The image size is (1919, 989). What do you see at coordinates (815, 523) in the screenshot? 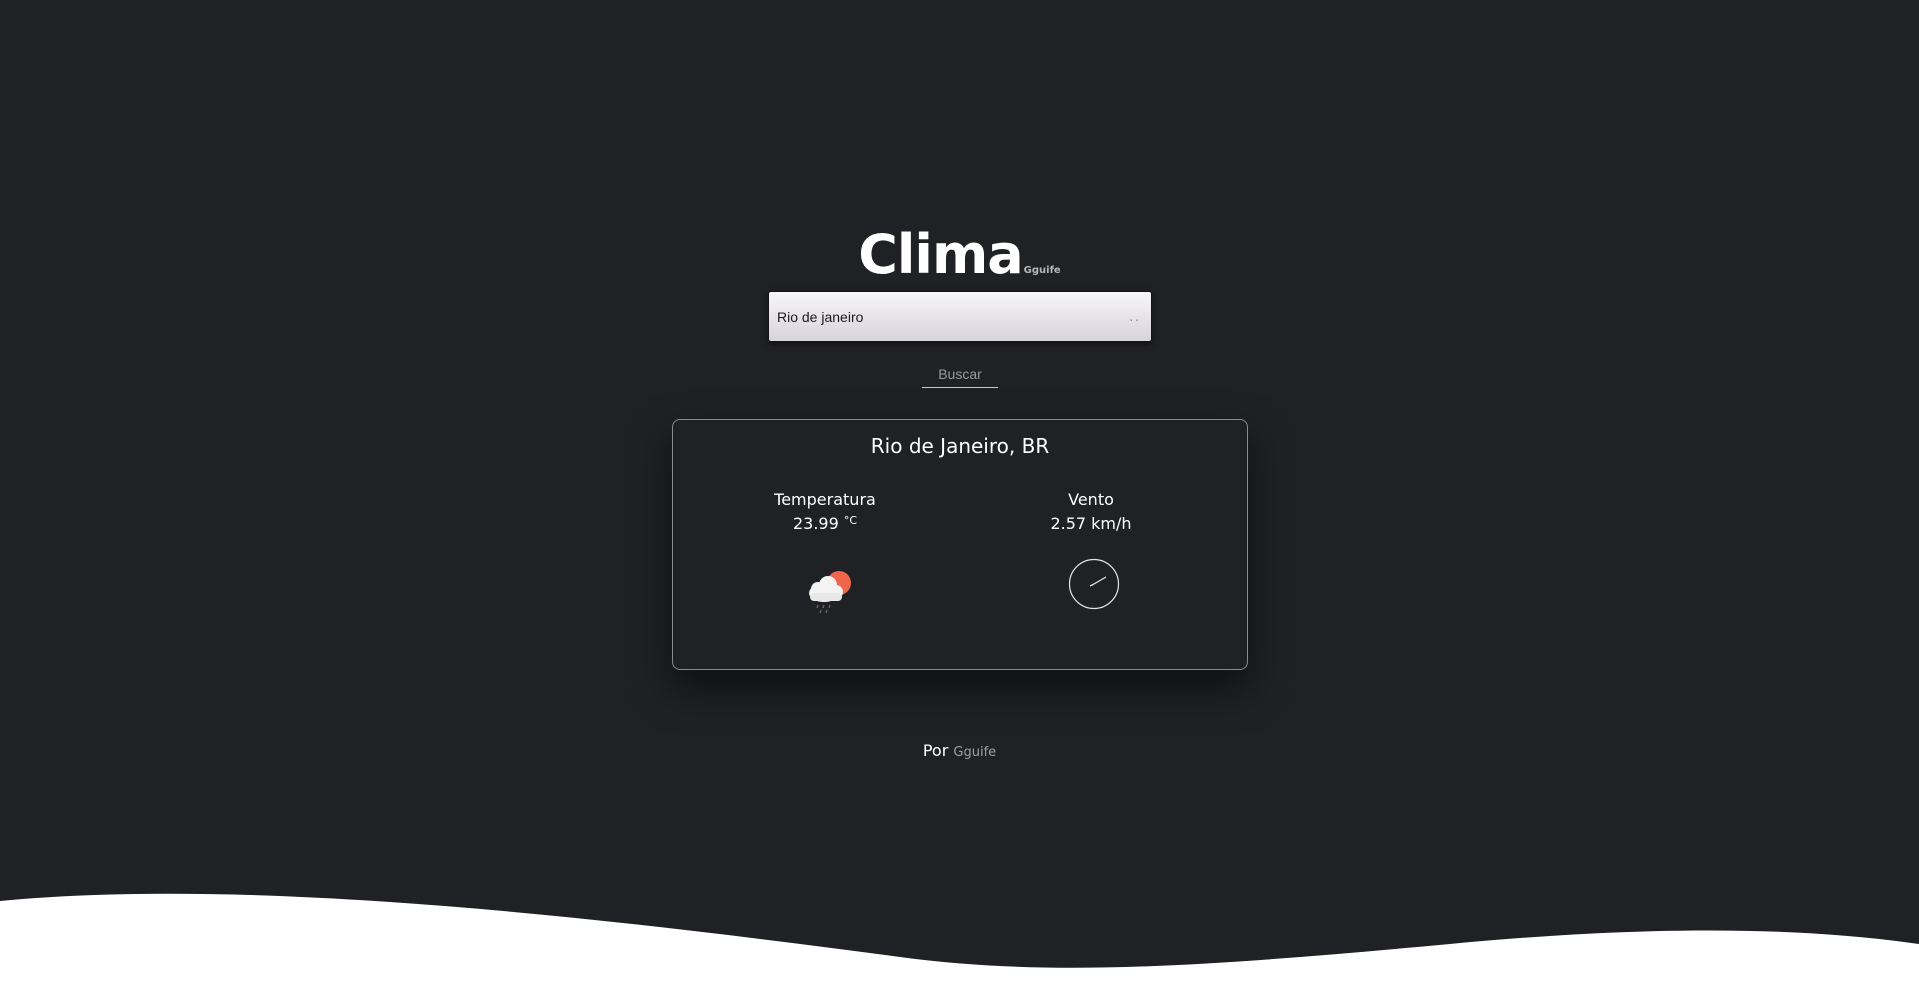
I see `temperature-value: 23.99` at bounding box center [815, 523].